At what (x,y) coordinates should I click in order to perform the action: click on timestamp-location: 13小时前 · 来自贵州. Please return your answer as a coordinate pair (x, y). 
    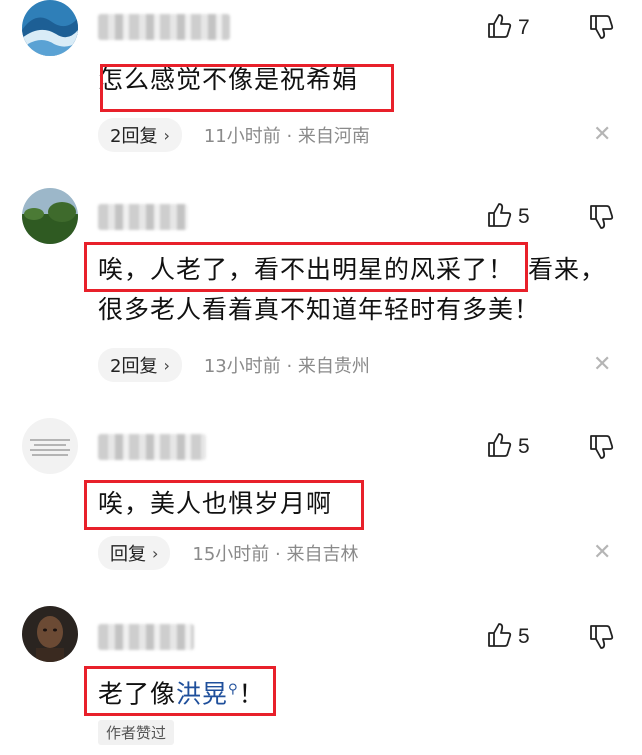
    Looking at the image, I should click on (286, 366).